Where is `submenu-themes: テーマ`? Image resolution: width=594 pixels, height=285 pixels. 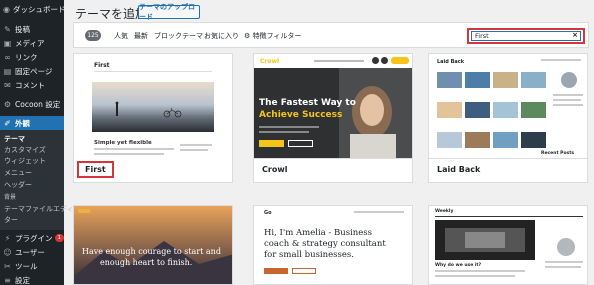
submenu-themes: テーマ is located at coordinates (14, 139).